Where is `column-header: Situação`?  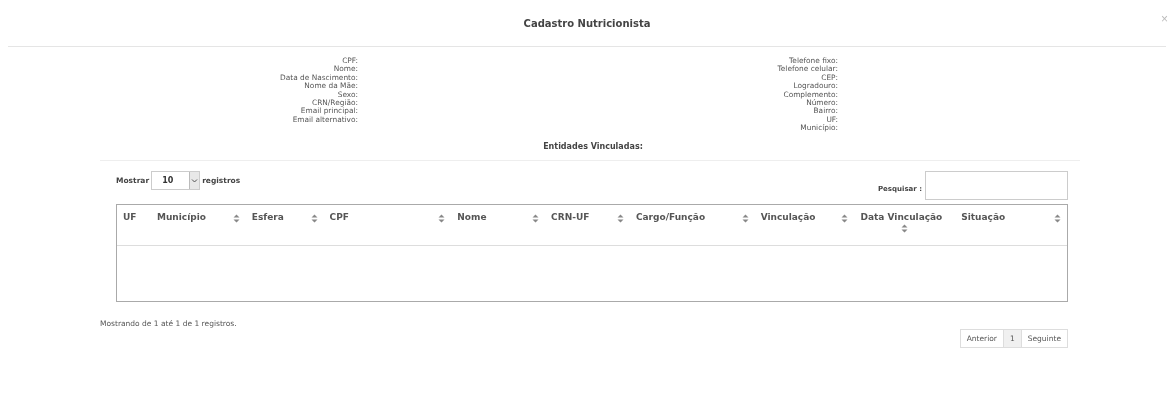
column-header: Situação is located at coordinates (1011, 224).